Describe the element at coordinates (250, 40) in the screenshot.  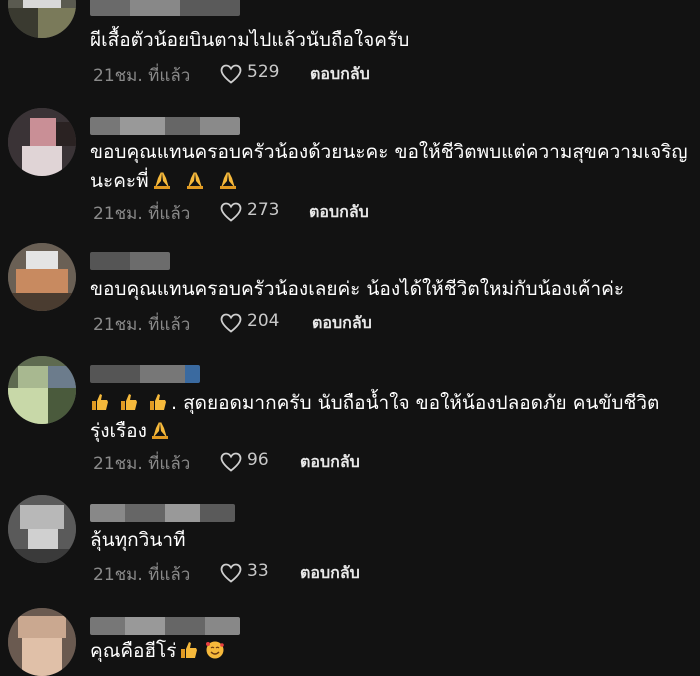
I see `comment-text: ผีเสื้อตัวน้อยบินตามไปแล้วนับถือใจครับ` at that location.